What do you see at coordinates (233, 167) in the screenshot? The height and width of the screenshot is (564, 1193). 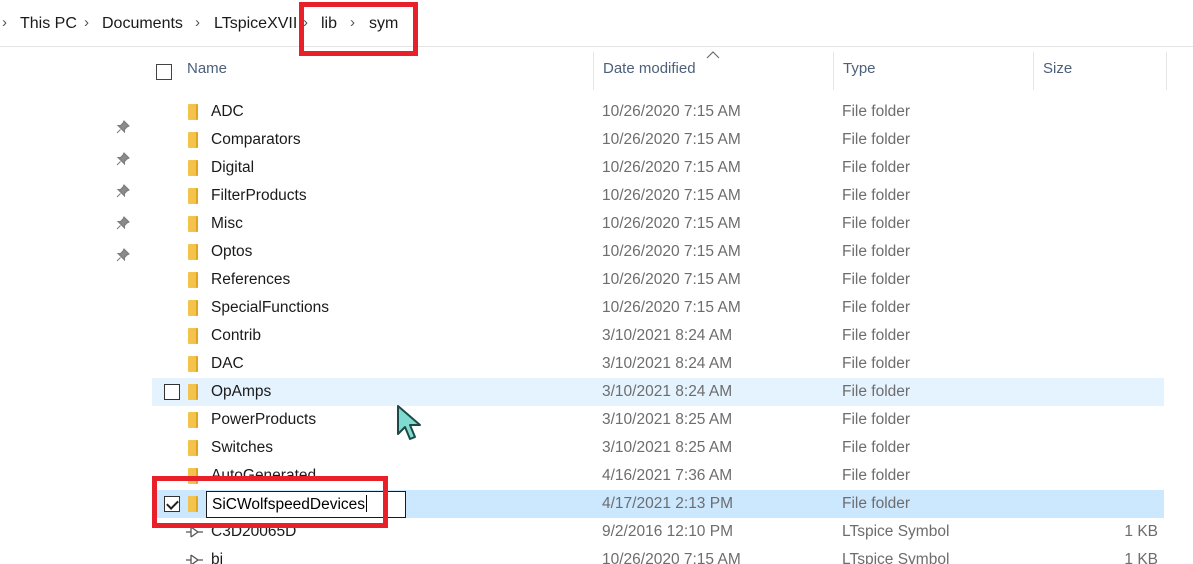 I see `item-name: Digital` at bounding box center [233, 167].